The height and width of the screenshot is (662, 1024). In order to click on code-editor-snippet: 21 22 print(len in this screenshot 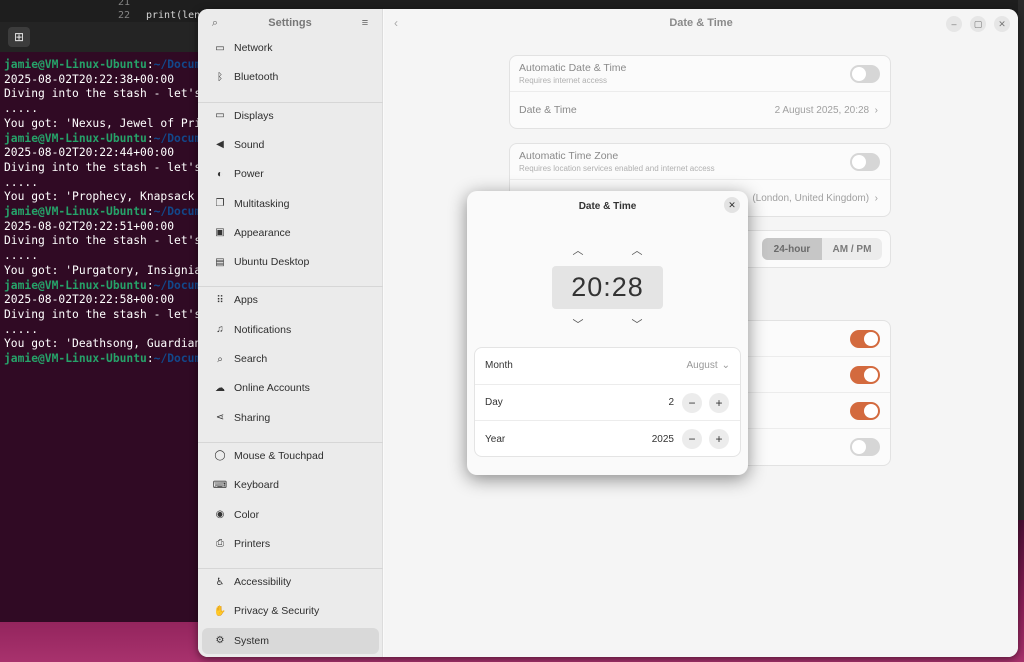, I will do `click(155, 12)`.